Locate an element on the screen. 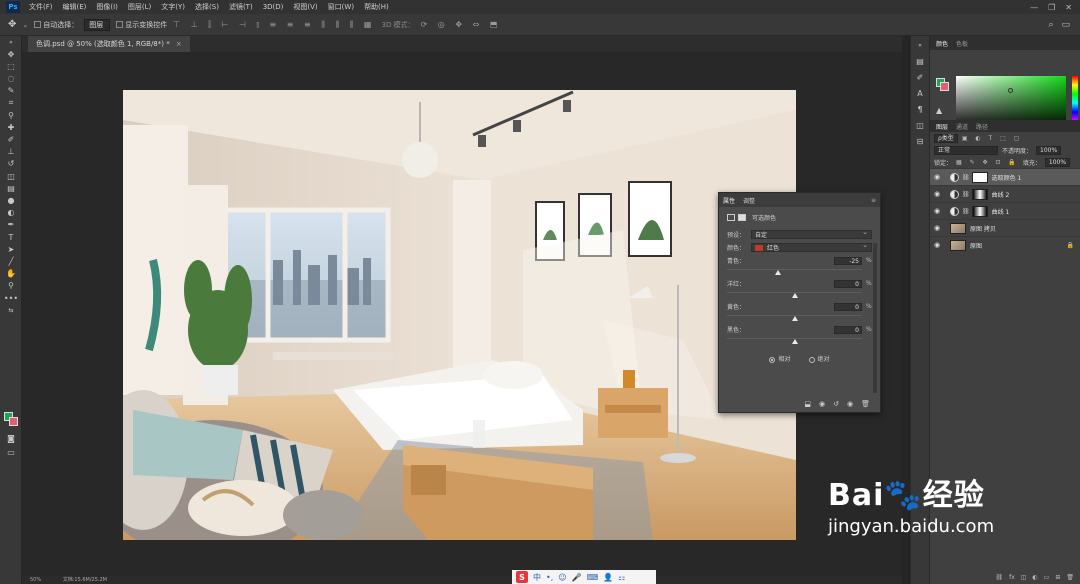 The height and width of the screenshot is (584, 1080). maximize-icon: ❐ is located at coordinates (1051, 7).